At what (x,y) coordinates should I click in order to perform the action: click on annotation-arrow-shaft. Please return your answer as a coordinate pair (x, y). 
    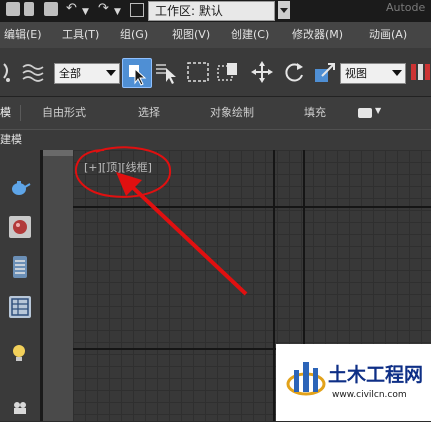
    Looking at the image, I should click on (187, 238).